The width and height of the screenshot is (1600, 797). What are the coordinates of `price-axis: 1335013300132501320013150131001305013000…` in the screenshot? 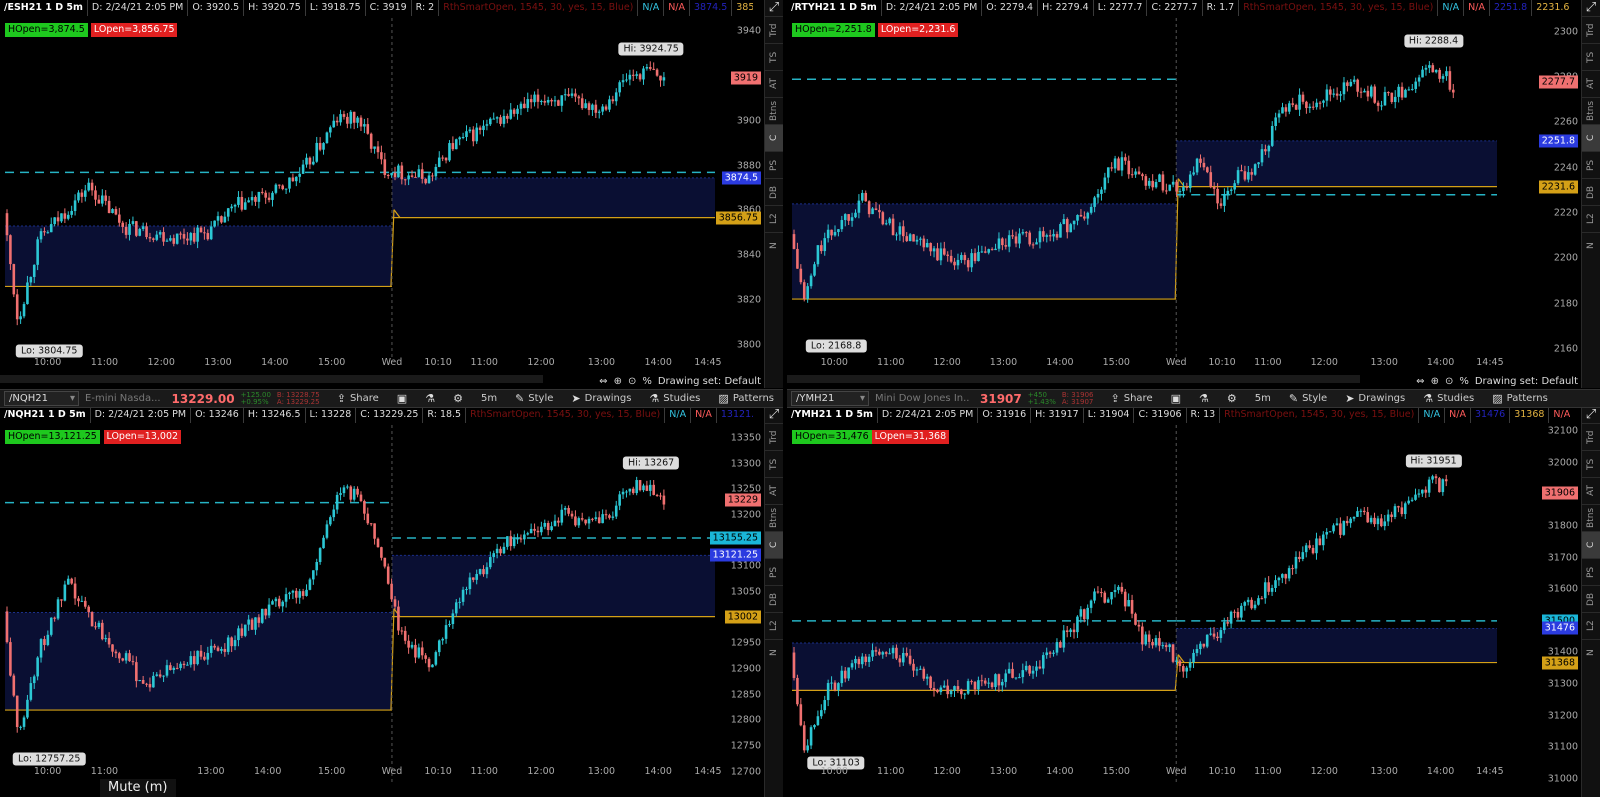 It's located at (740, 602).